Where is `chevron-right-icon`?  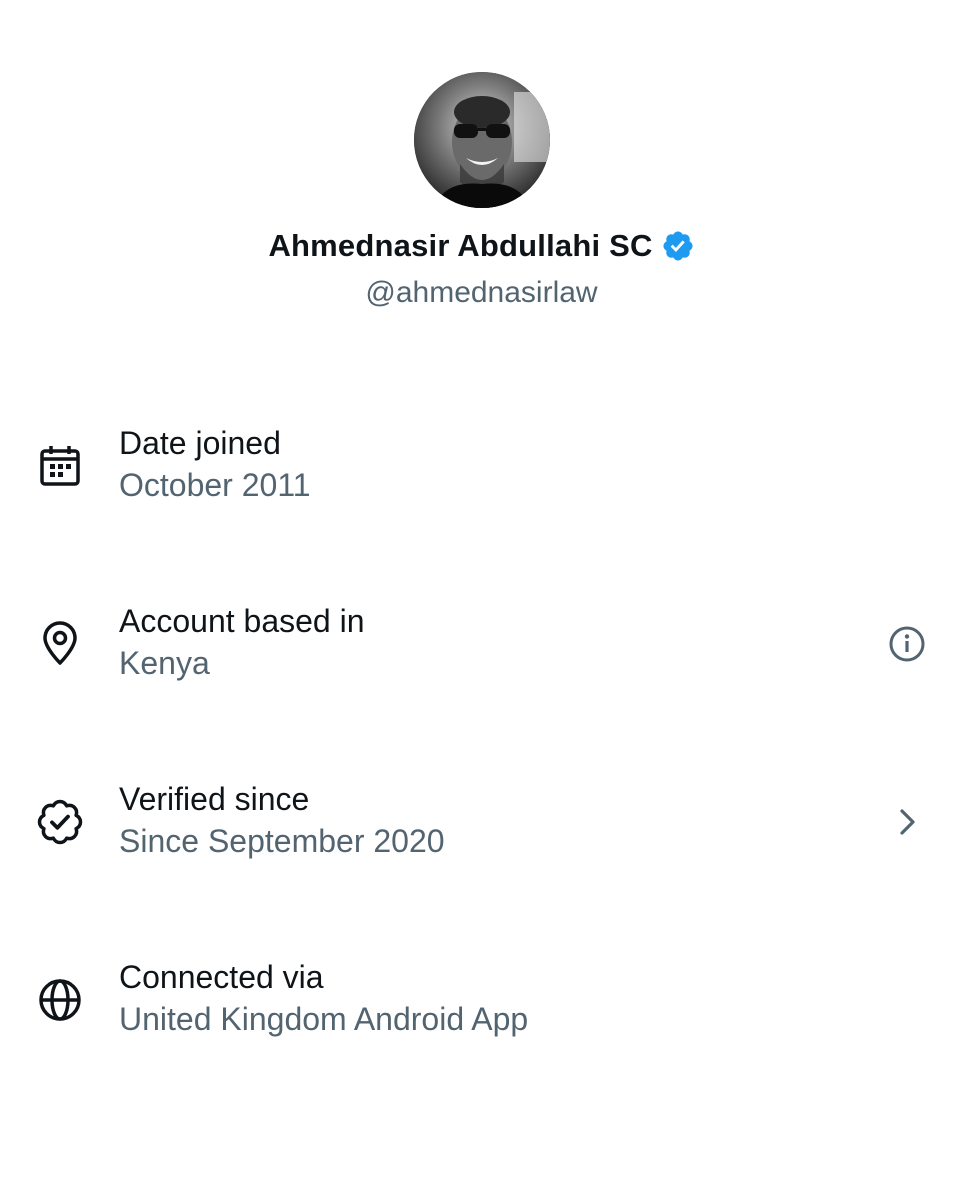
chevron-right-icon is located at coordinates (907, 822).